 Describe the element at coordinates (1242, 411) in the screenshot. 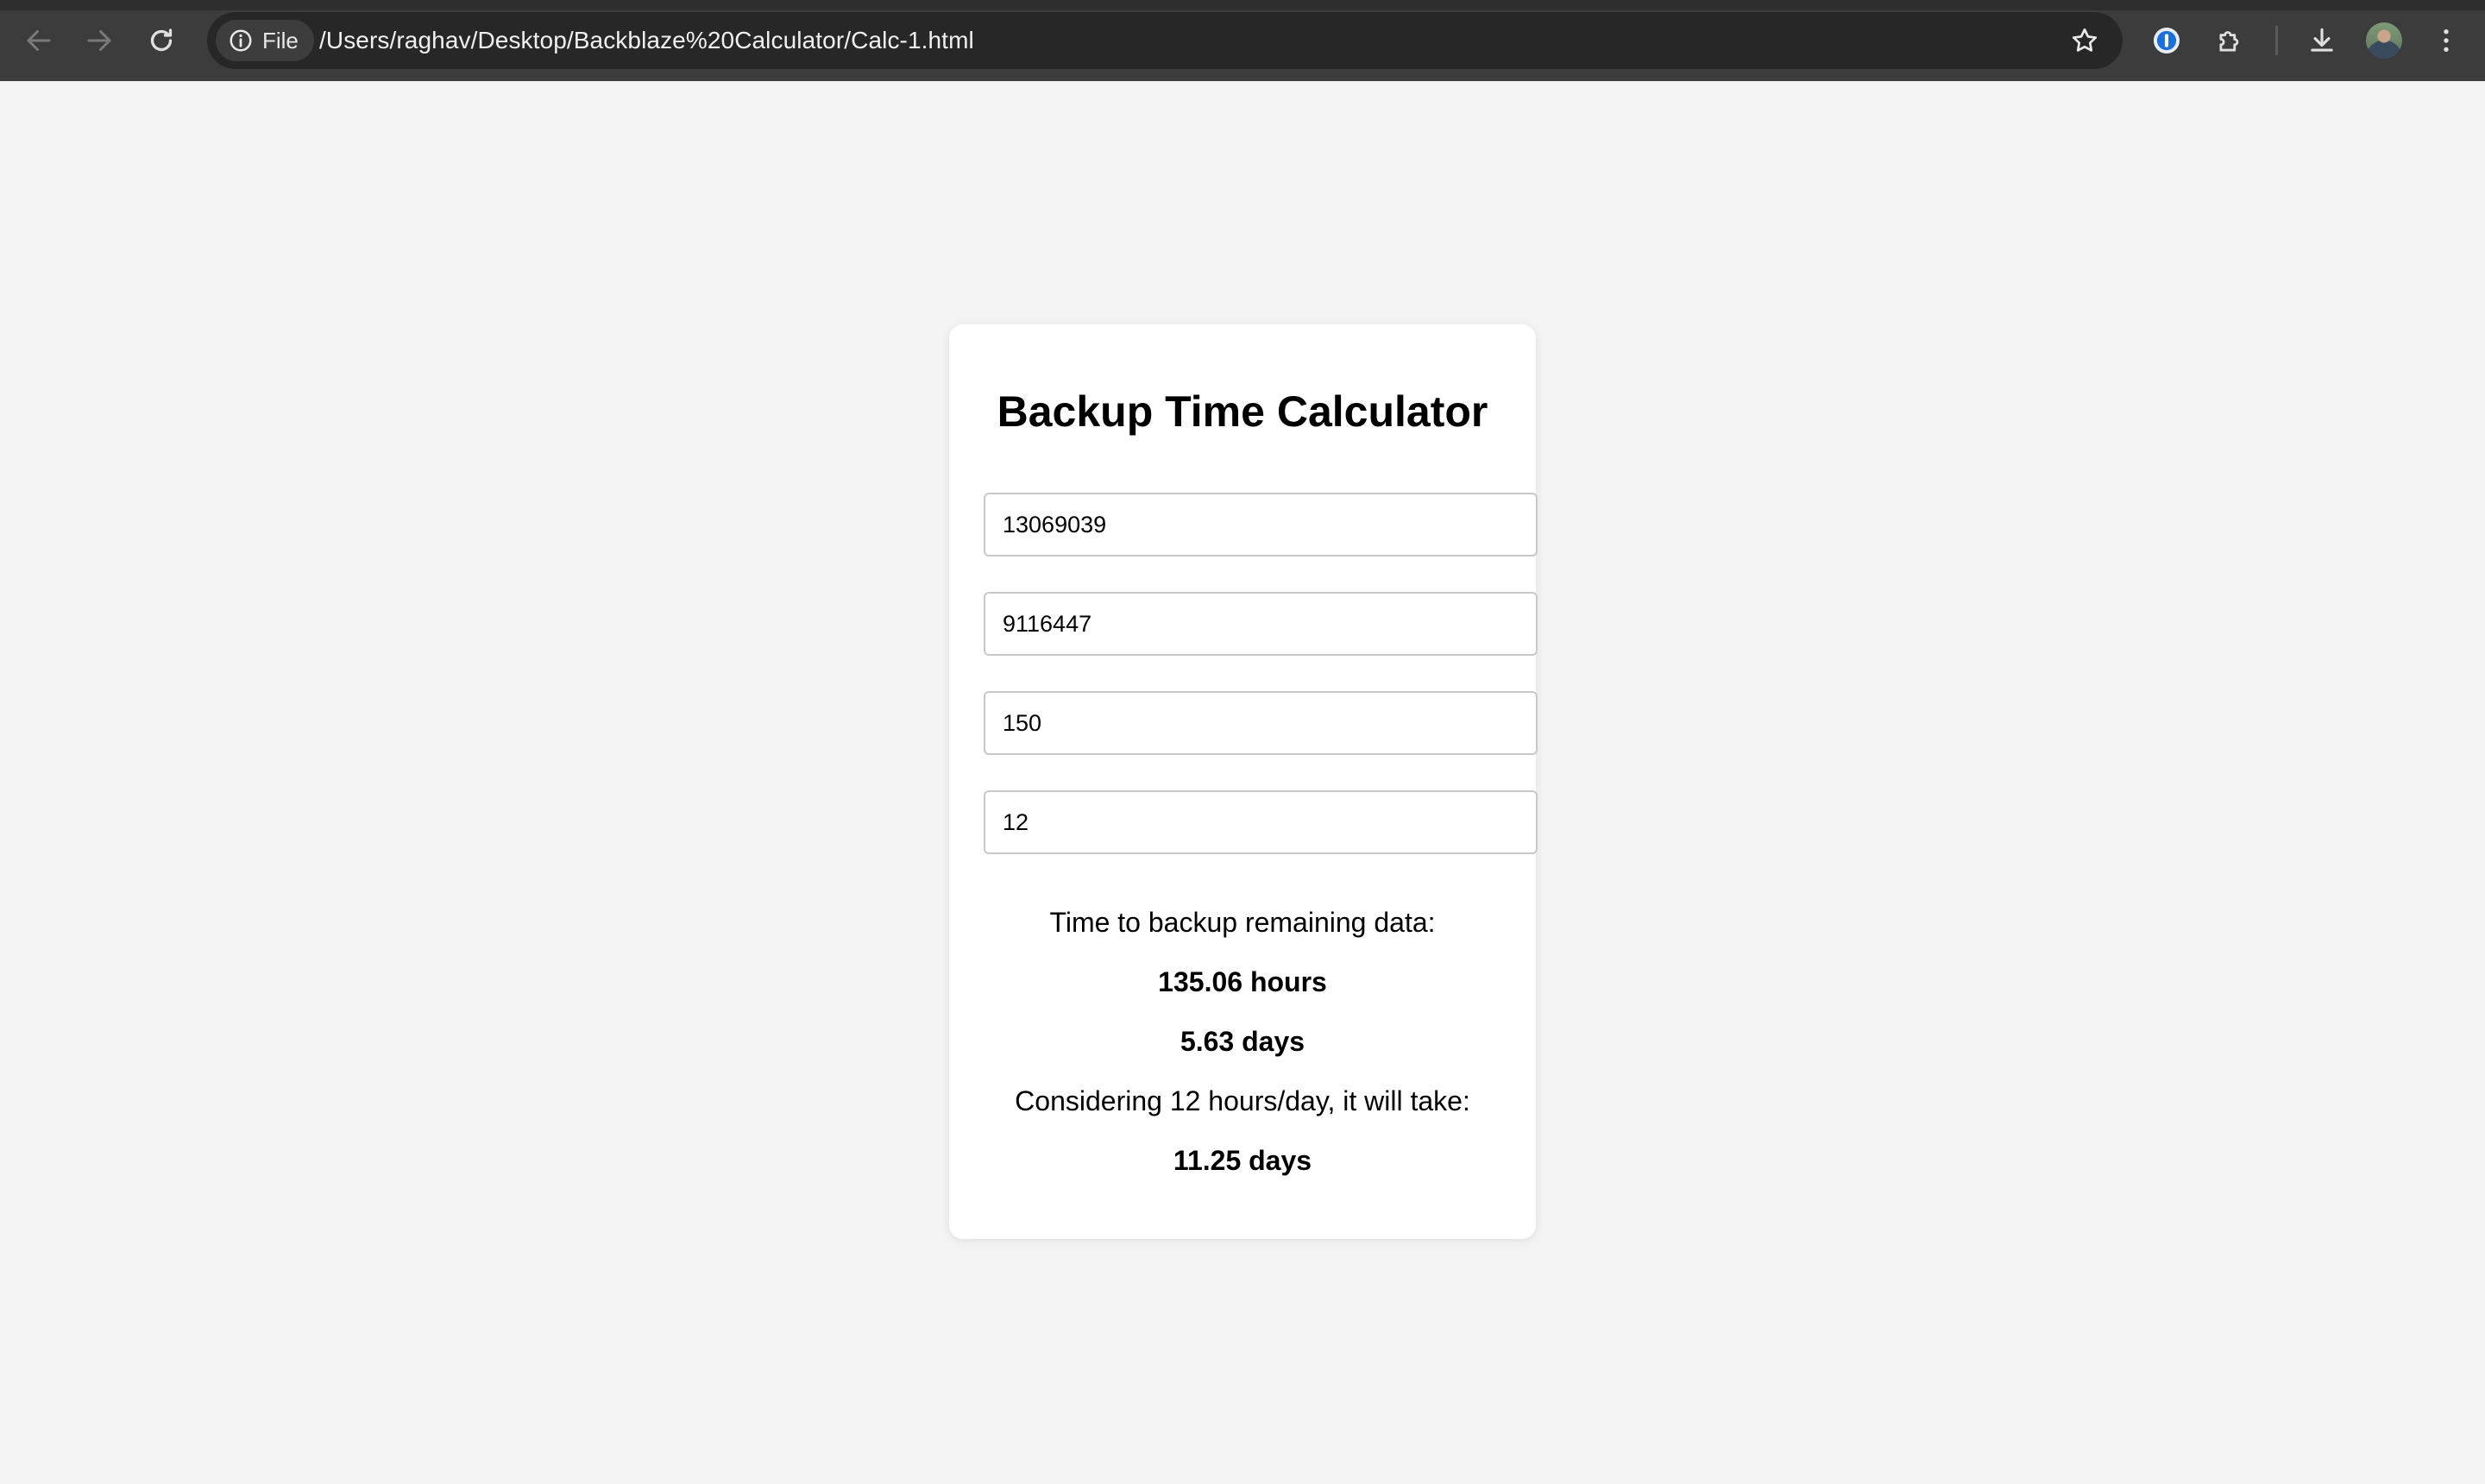

I see `page-title: Backup Time Calculator` at that location.